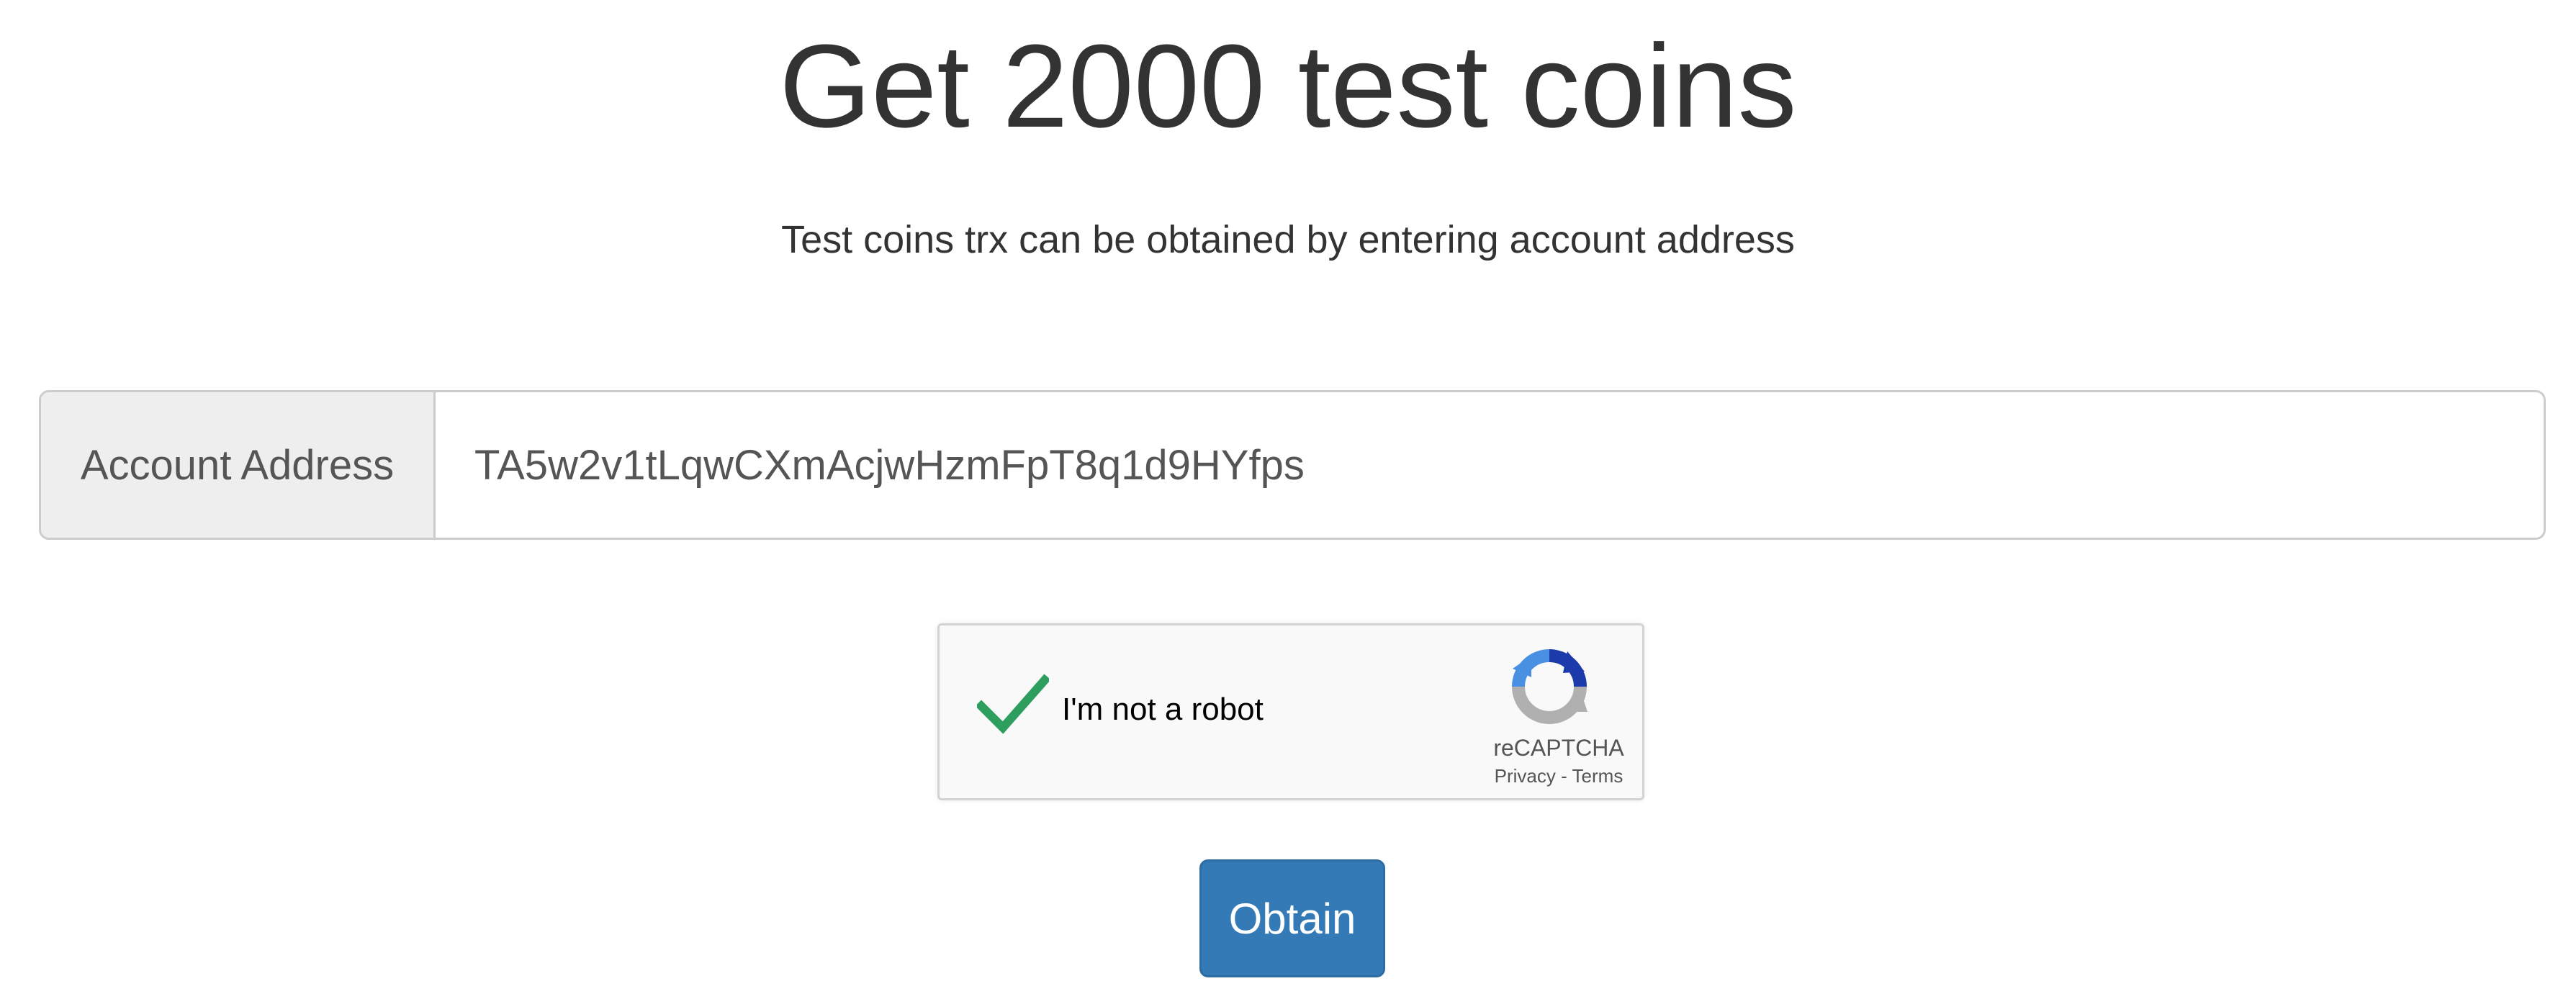 The width and height of the screenshot is (2576, 999). What do you see at coordinates (1292, 918) in the screenshot?
I see `obtain-button: Obtain` at bounding box center [1292, 918].